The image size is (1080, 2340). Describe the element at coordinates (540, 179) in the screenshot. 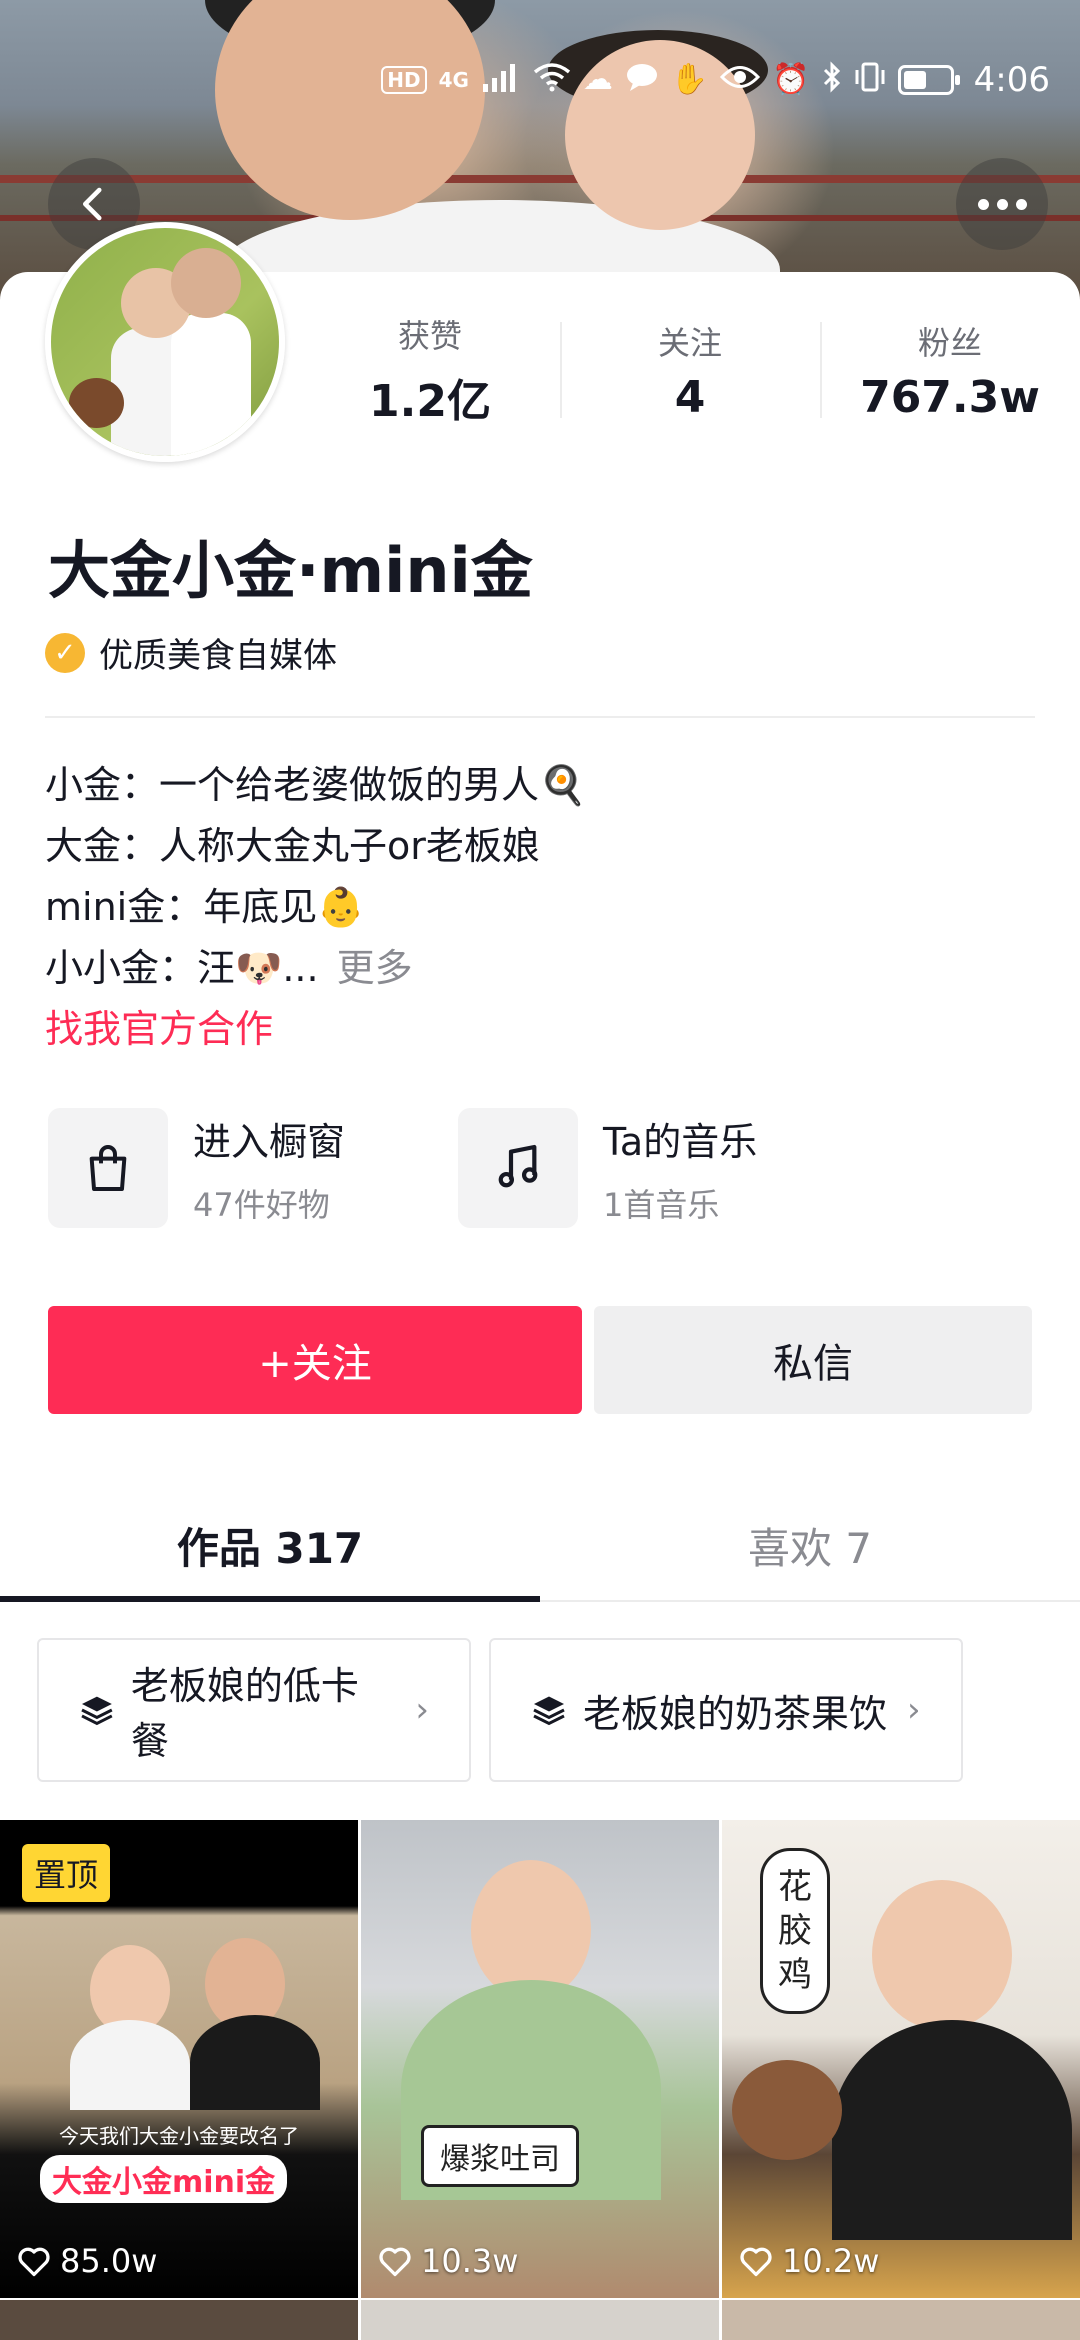

I see `cover-railing` at that location.